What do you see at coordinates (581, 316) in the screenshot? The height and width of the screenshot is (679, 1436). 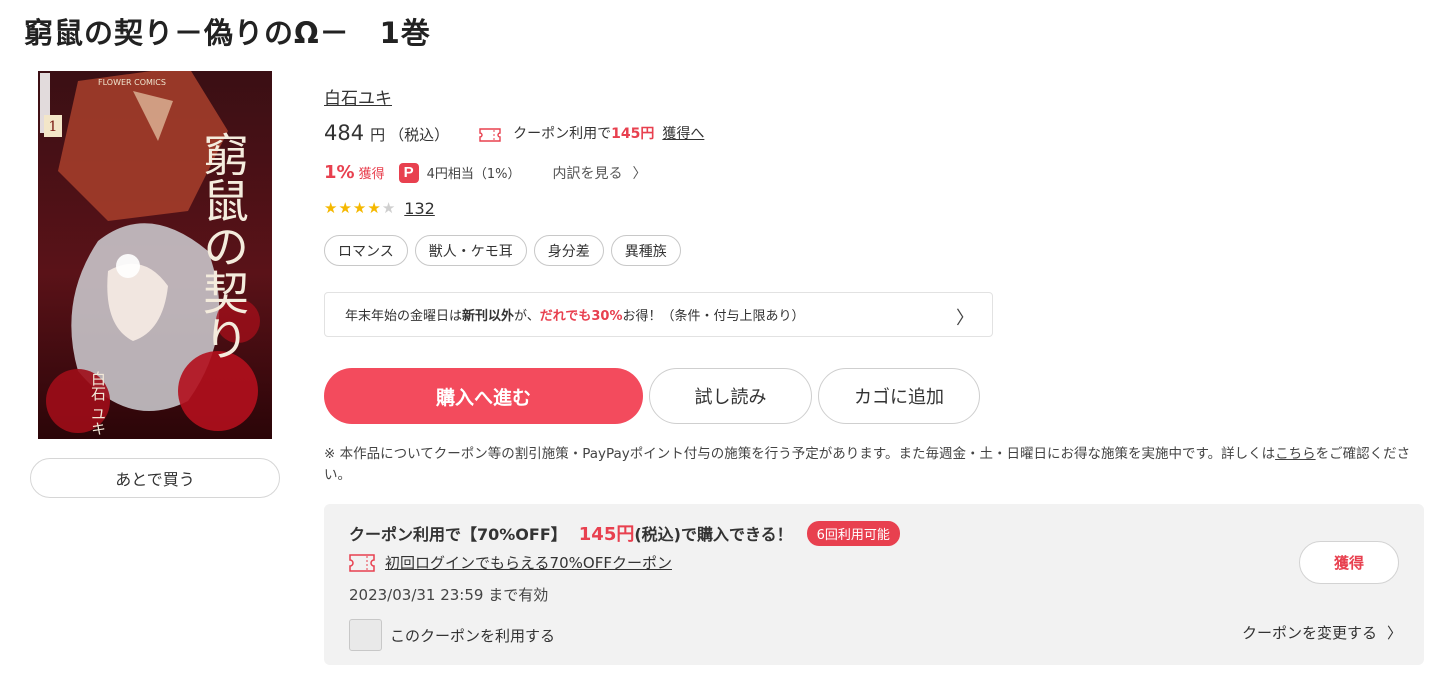 I see `promo-text-4: だれでも30%` at bounding box center [581, 316].